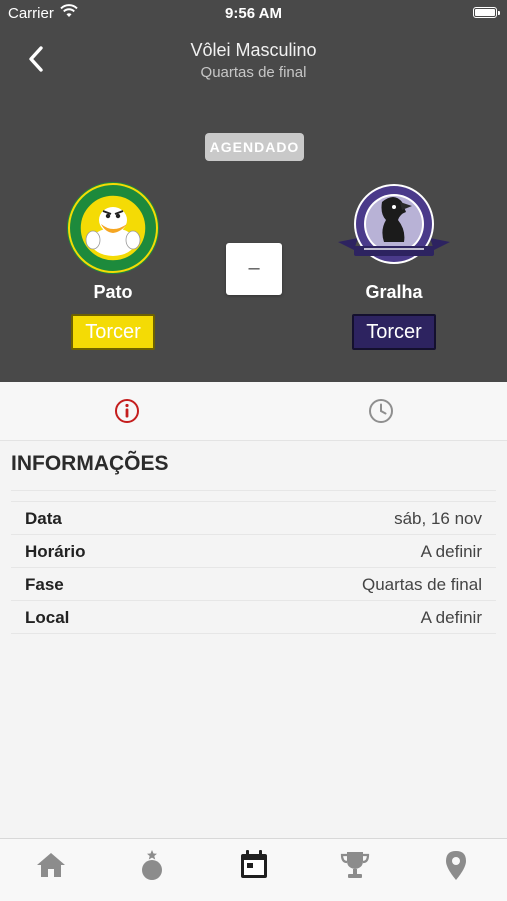 This screenshot has width=507, height=901. Describe the element at coordinates (355, 865) in the screenshot. I see `trophy-icon` at that location.